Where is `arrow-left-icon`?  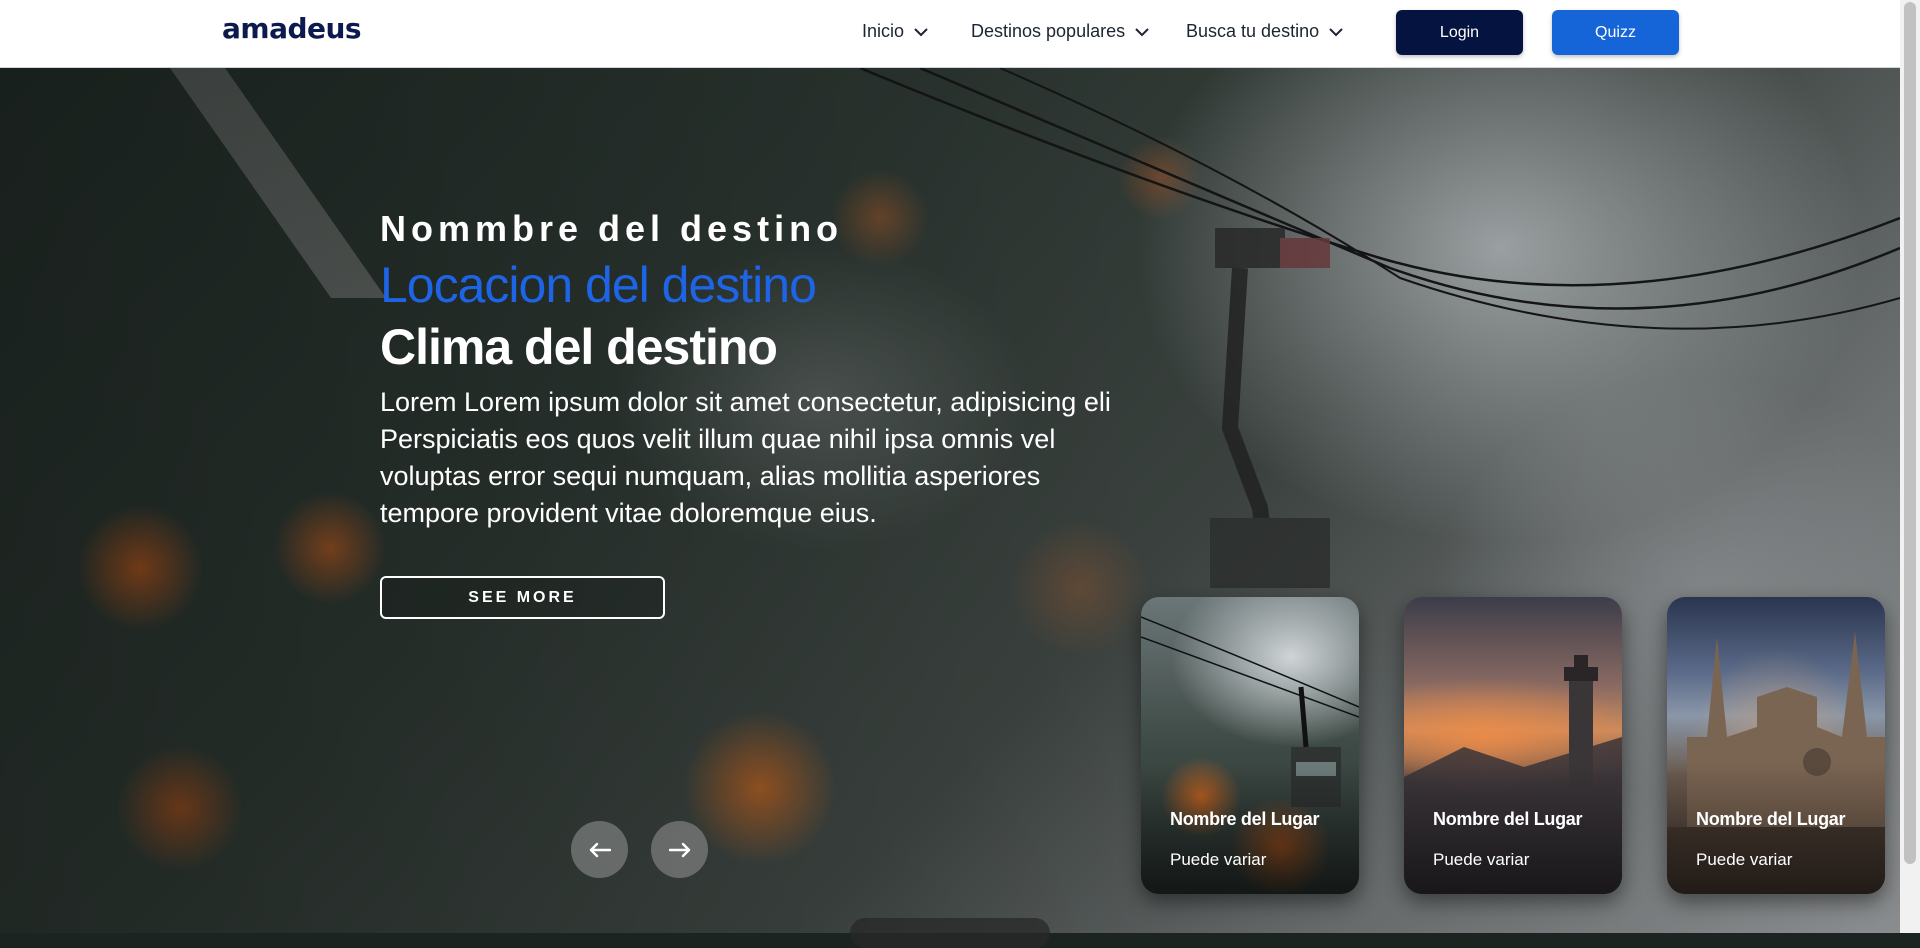 arrow-left-icon is located at coordinates (600, 849).